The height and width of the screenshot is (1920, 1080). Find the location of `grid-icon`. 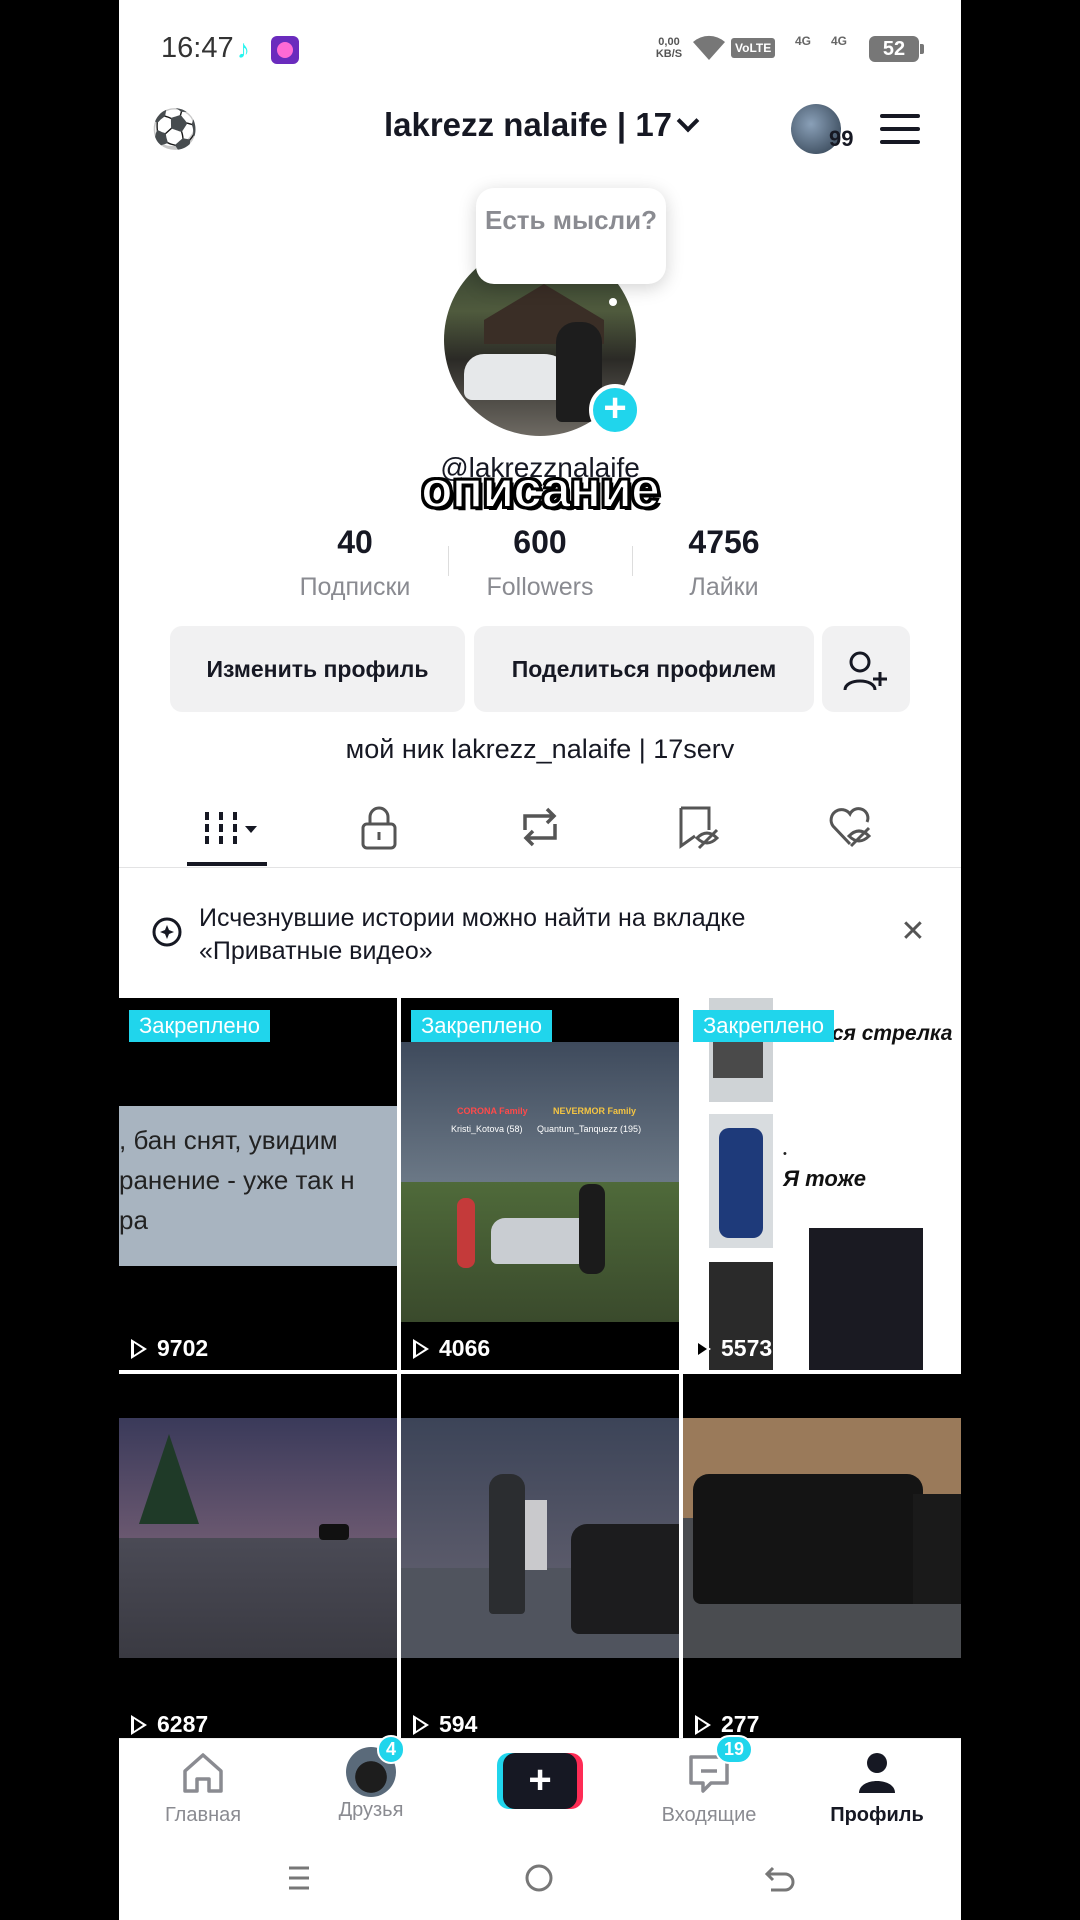

grid-icon is located at coordinates (231, 828).